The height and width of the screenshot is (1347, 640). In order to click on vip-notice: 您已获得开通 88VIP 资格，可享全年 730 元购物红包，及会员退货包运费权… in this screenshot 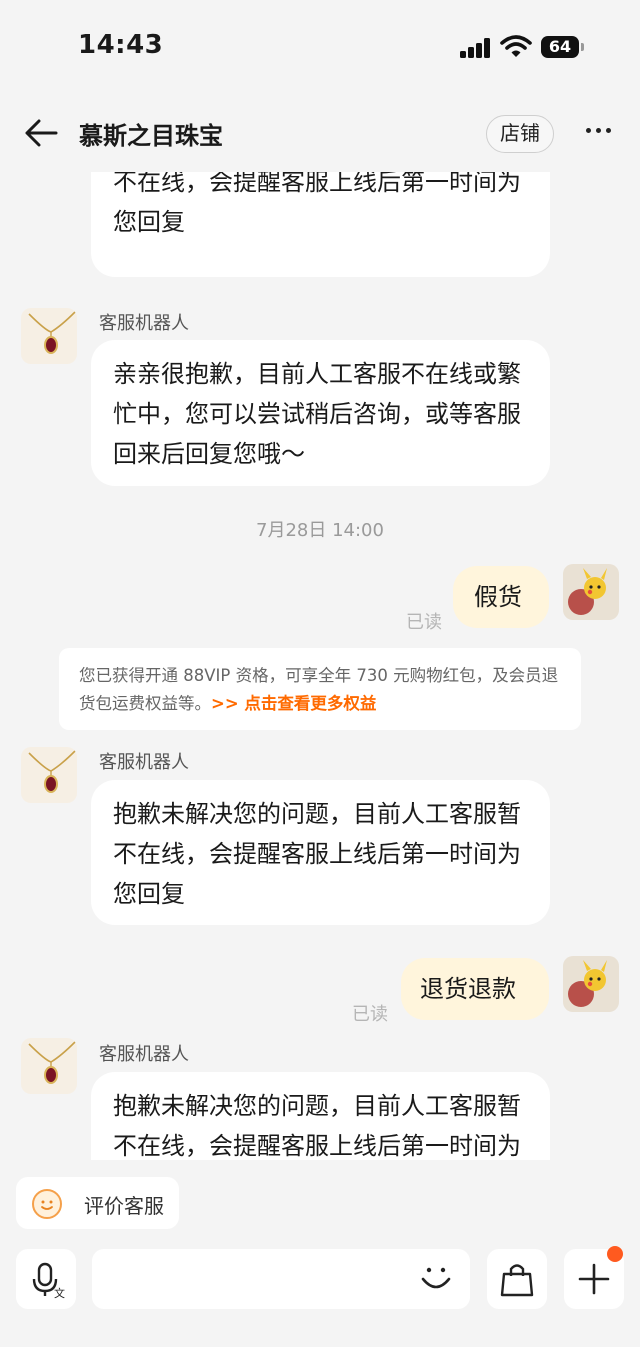, I will do `click(320, 689)`.